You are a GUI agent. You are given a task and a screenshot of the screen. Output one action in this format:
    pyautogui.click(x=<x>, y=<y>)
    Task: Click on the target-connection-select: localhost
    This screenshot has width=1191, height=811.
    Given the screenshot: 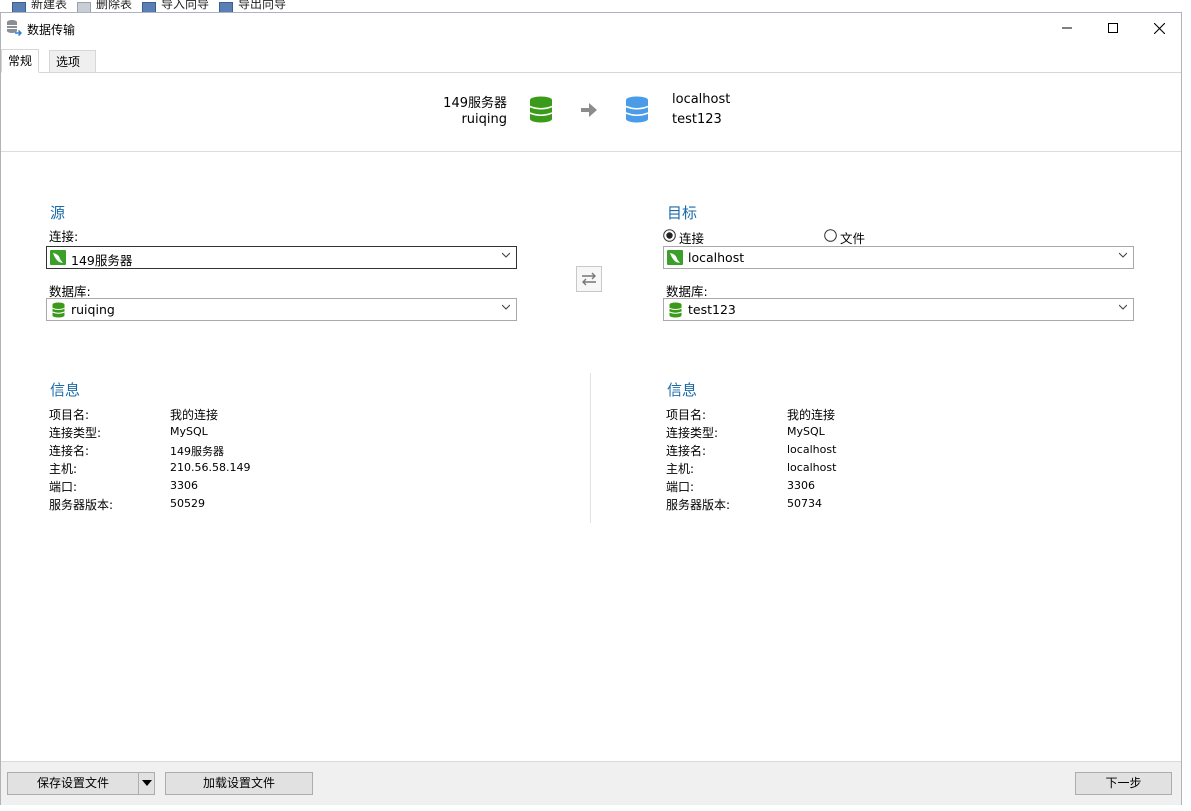 What is the action you would take?
    pyautogui.click(x=898, y=257)
    